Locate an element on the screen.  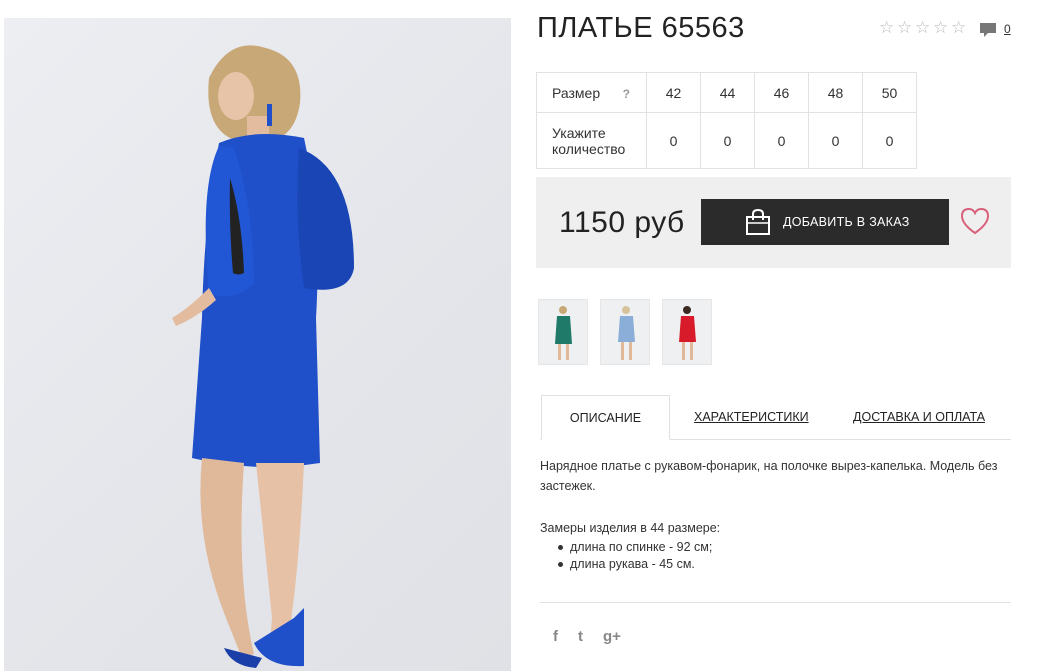
measurements-title: Замеры изделия в 44 размере: is located at coordinates (630, 528).